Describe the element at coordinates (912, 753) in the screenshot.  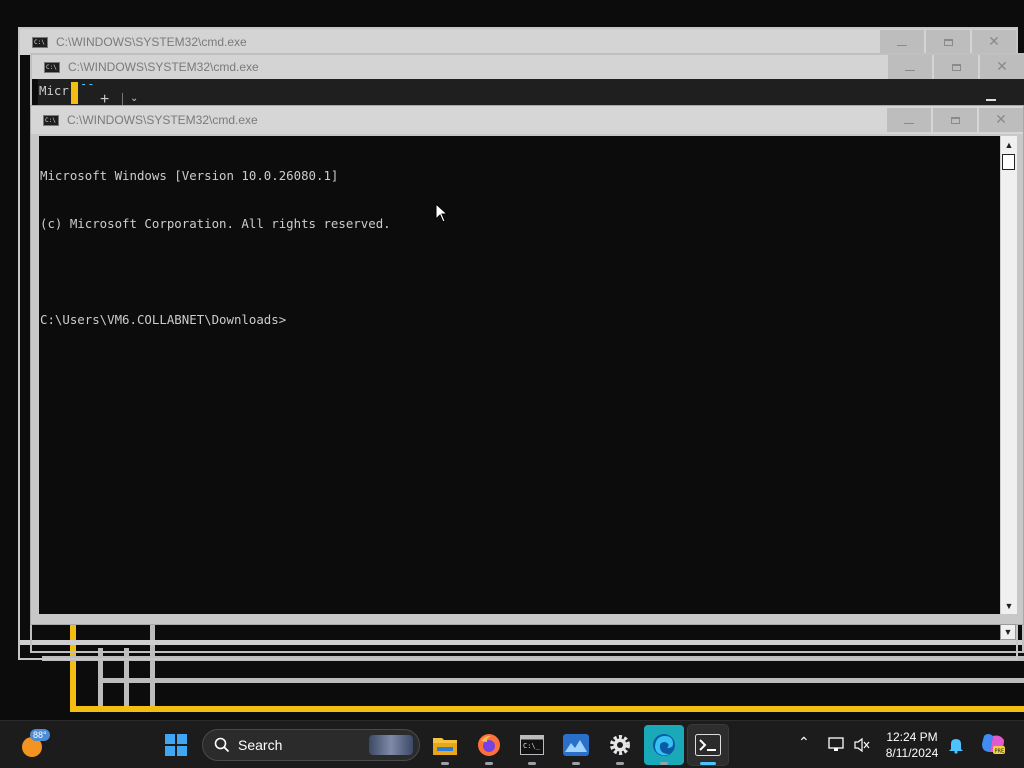
I see `clock-date: 8/11/2024` at that location.